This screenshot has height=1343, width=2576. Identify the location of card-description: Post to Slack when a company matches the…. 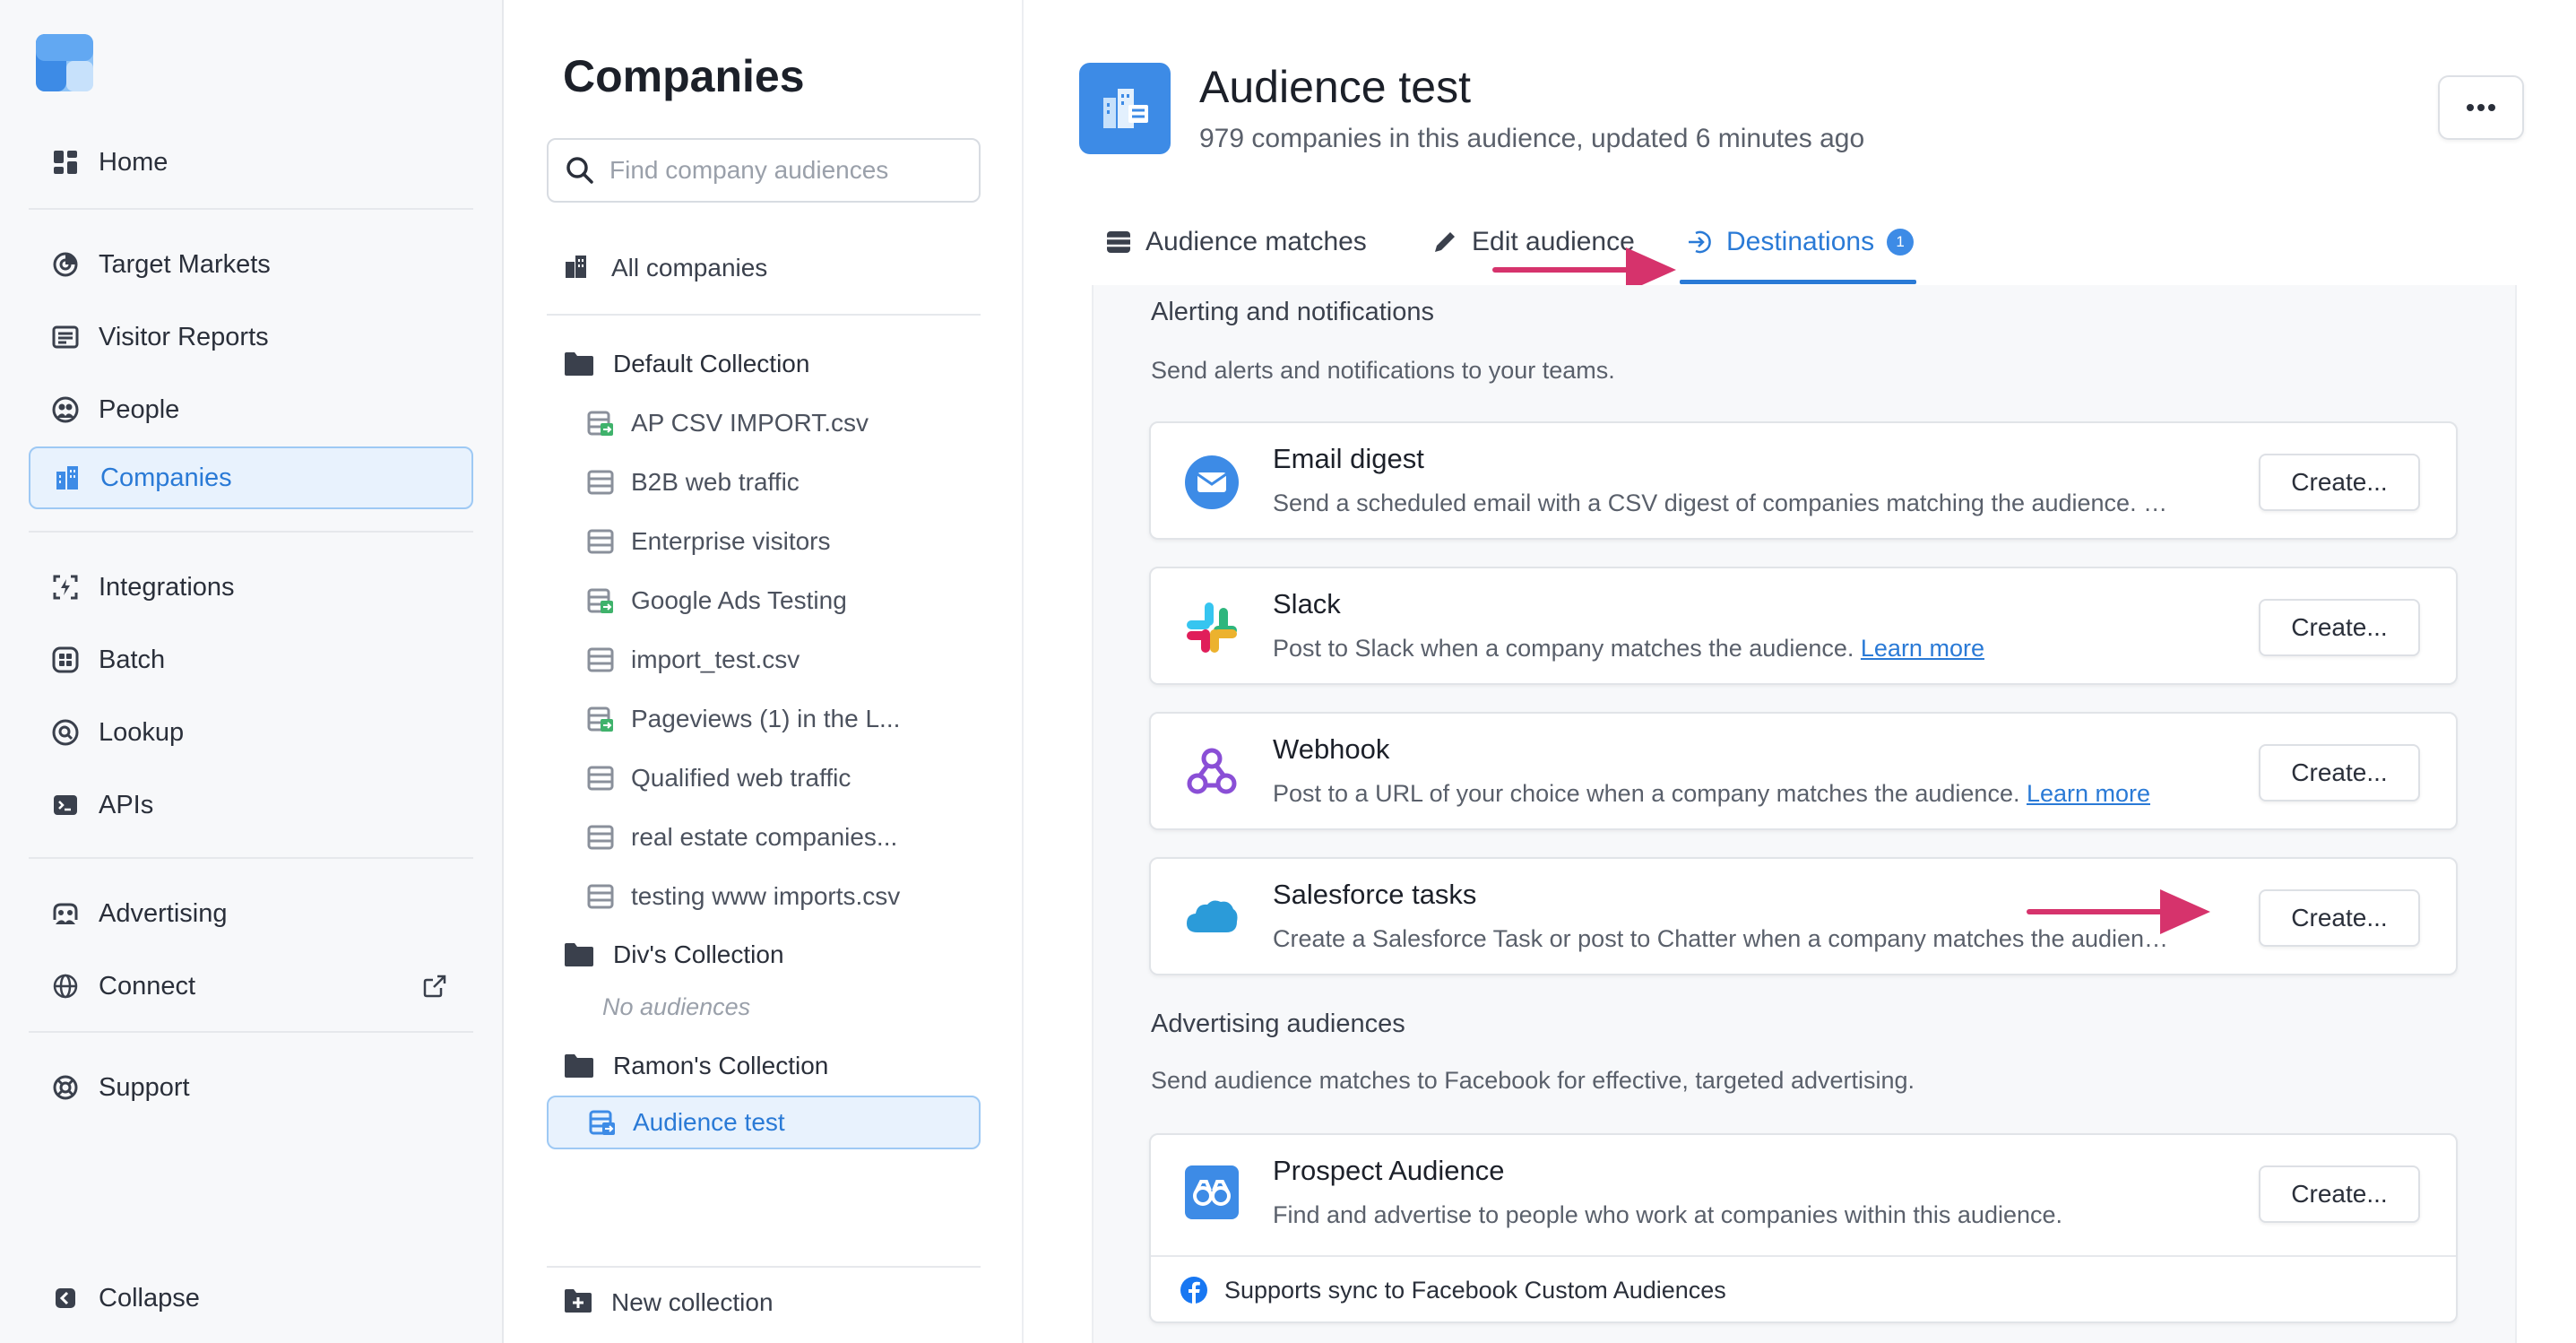
(1628, 649).